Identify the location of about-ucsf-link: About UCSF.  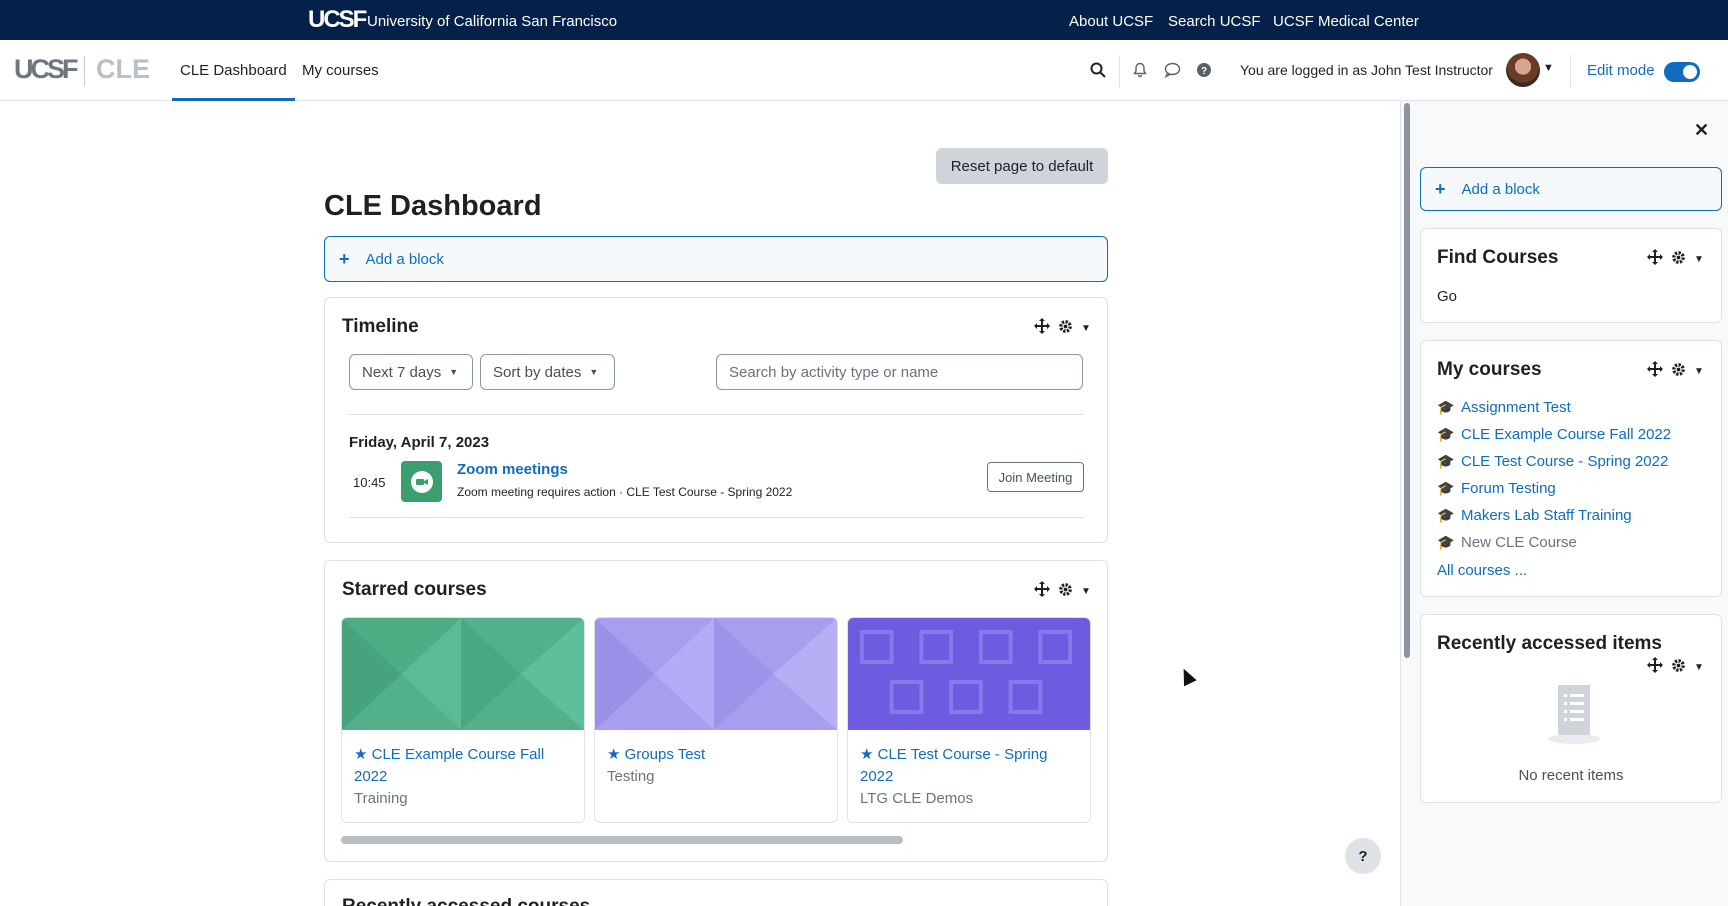
(1111, 21).